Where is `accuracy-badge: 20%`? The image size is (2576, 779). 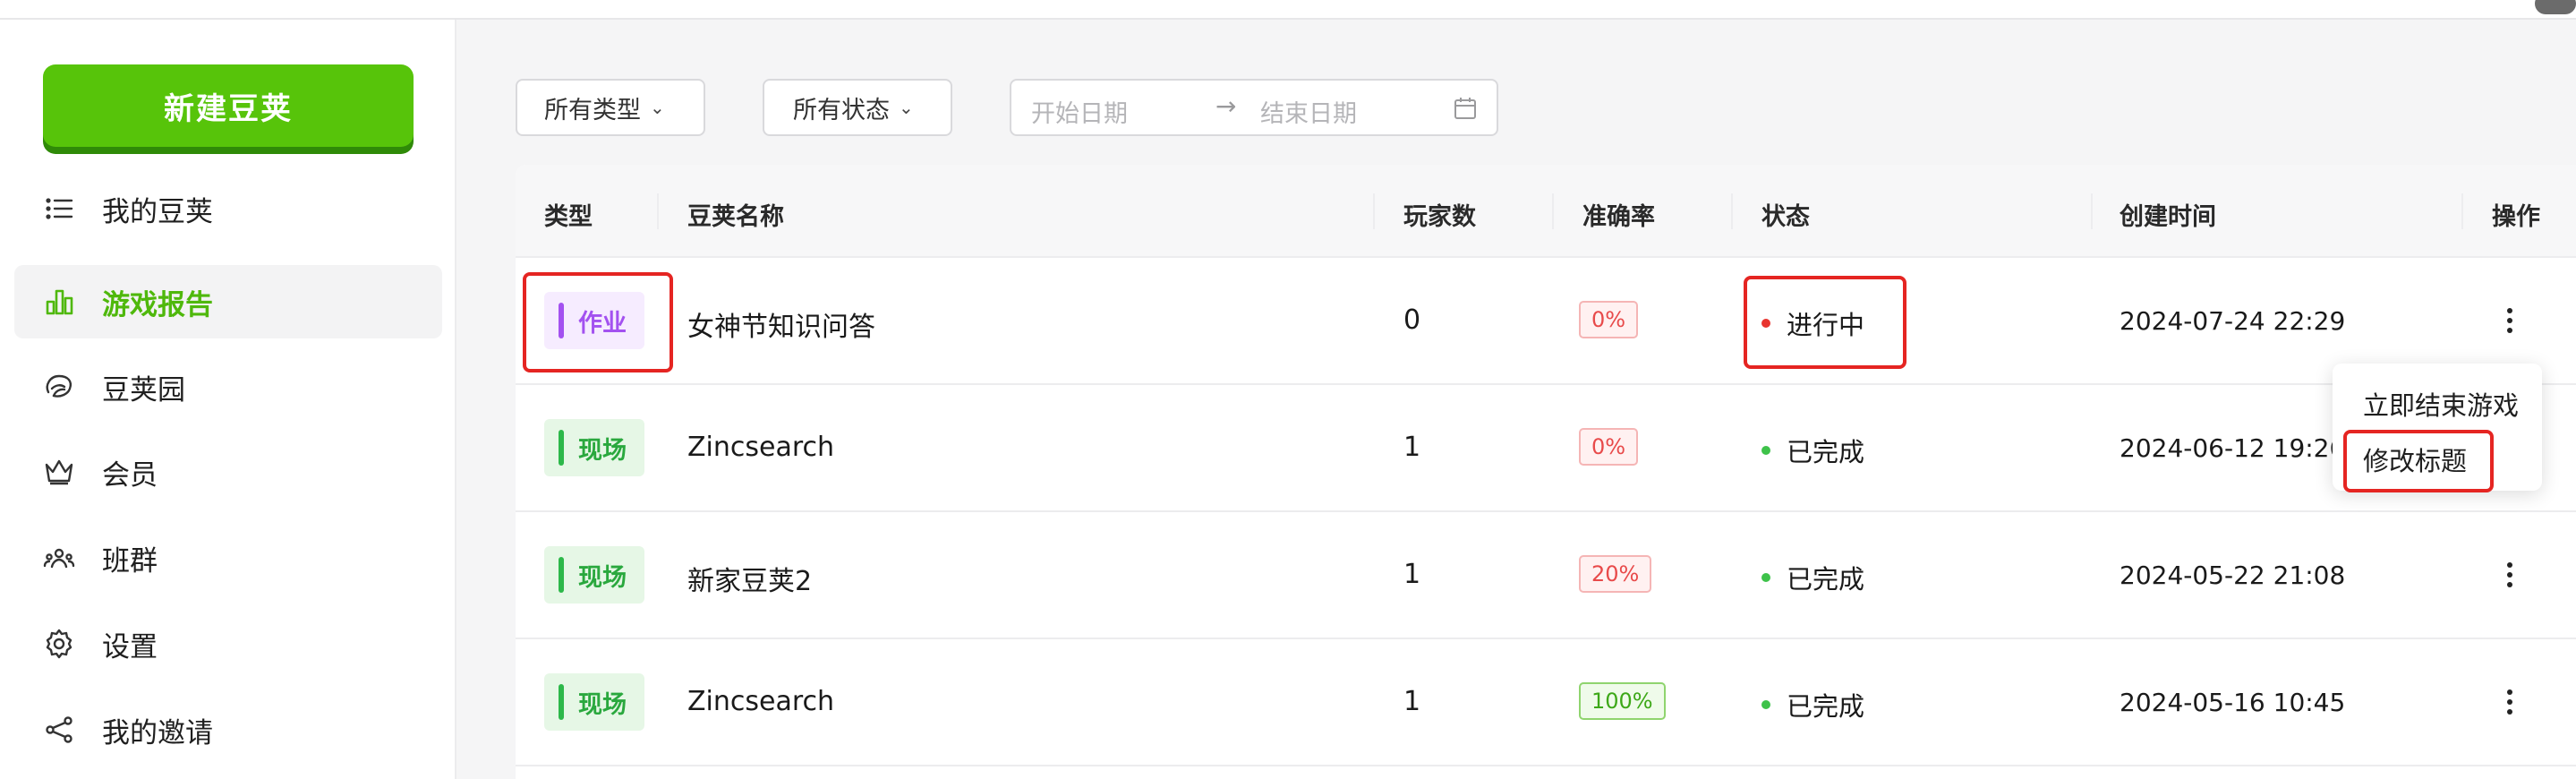 accuracy-badge: 20% is located at coordinates (1615, 574).